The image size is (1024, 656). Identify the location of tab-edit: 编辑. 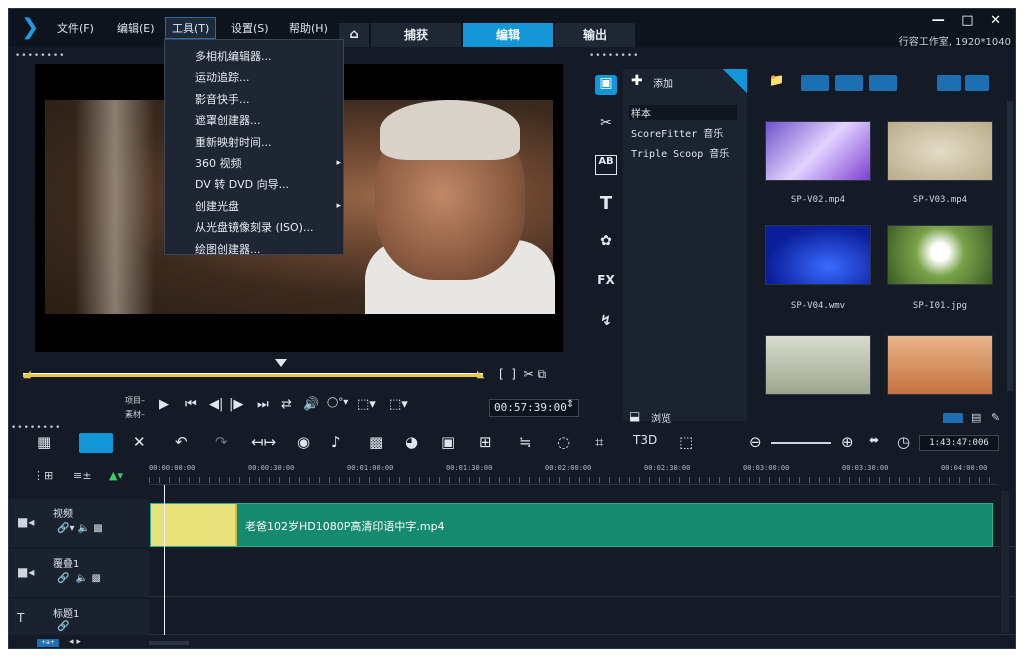
(508, 35).